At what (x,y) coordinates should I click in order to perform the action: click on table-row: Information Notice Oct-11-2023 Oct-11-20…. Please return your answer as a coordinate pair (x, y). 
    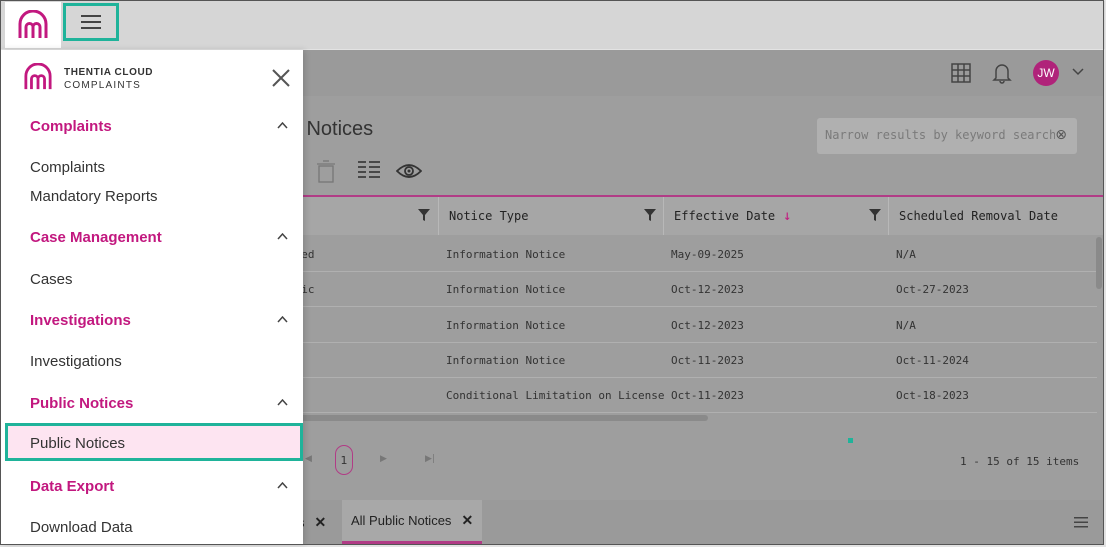
    Looking at the image, I should click on (654, 360).